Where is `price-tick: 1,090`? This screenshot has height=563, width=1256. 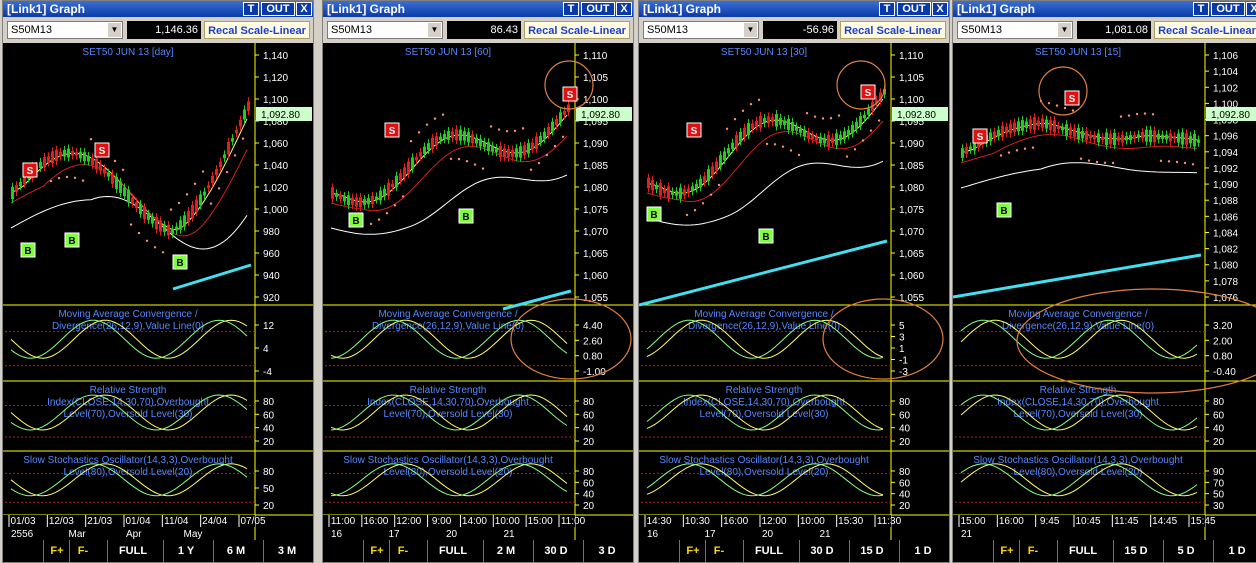
price-tick: 1,090 is located at coordinates (911, 144).